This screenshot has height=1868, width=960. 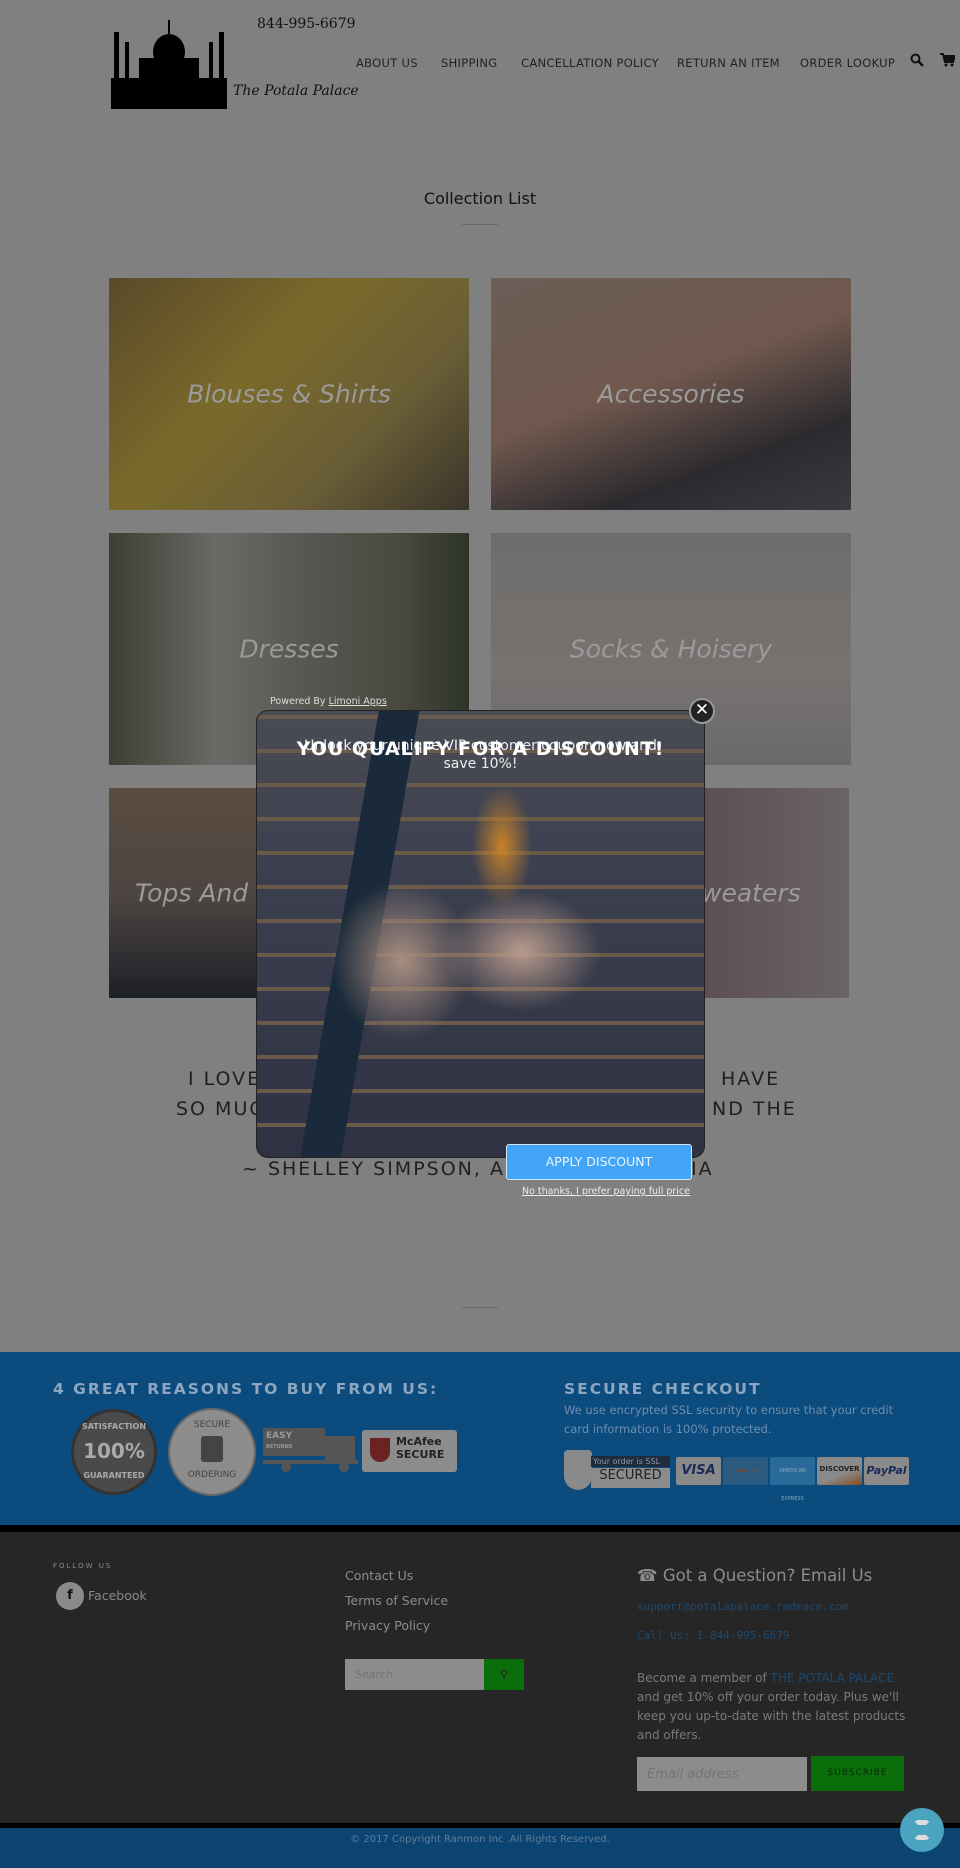 I want to click on popup-image, so click(x=480, y=934).